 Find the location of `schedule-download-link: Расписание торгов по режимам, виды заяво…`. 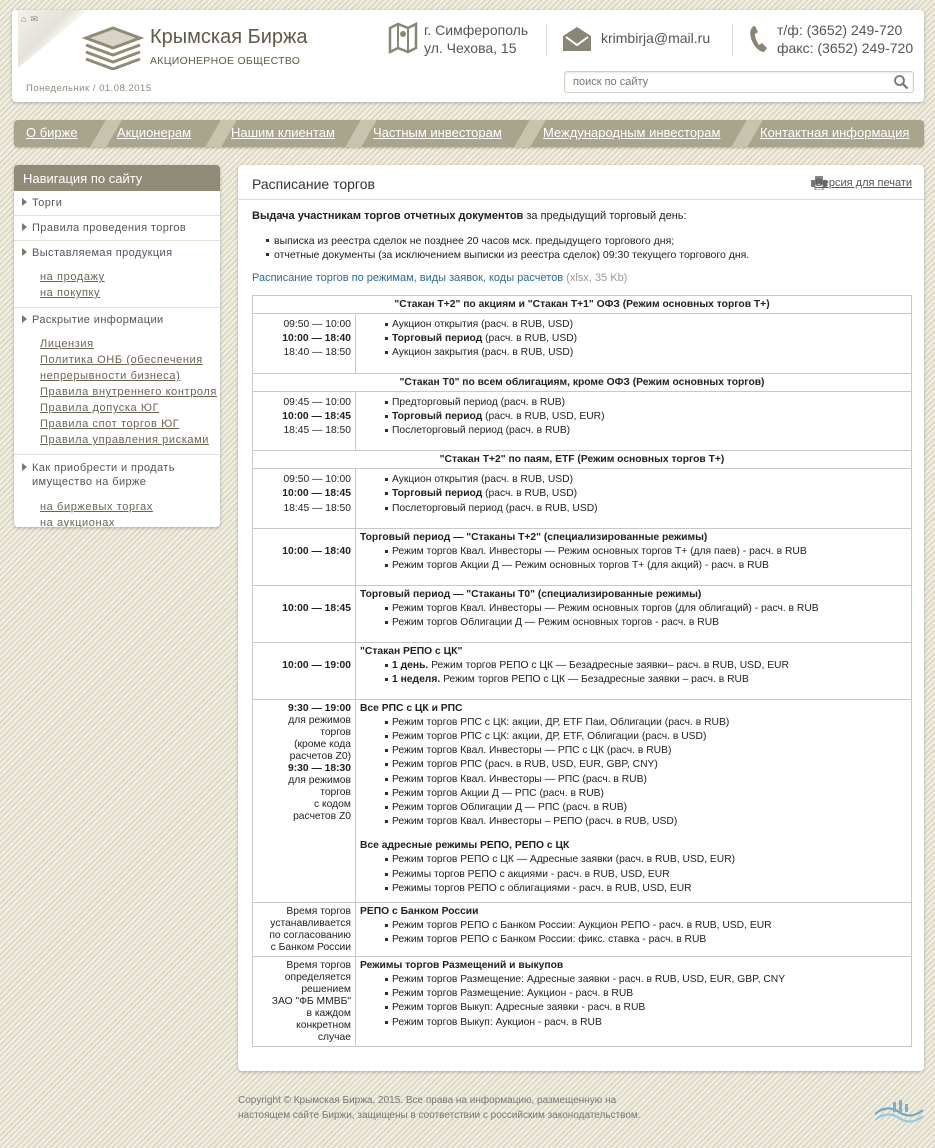

schedule-download-link: Расписание торгов по режимам, виды заяво… is located at coordinates (439, 278).